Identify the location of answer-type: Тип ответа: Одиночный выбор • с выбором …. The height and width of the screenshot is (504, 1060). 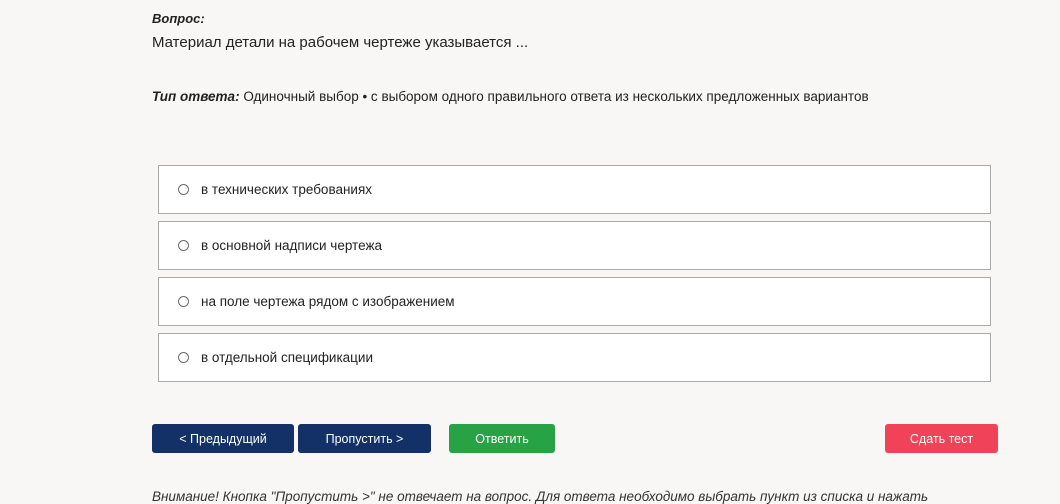
(510, 96).